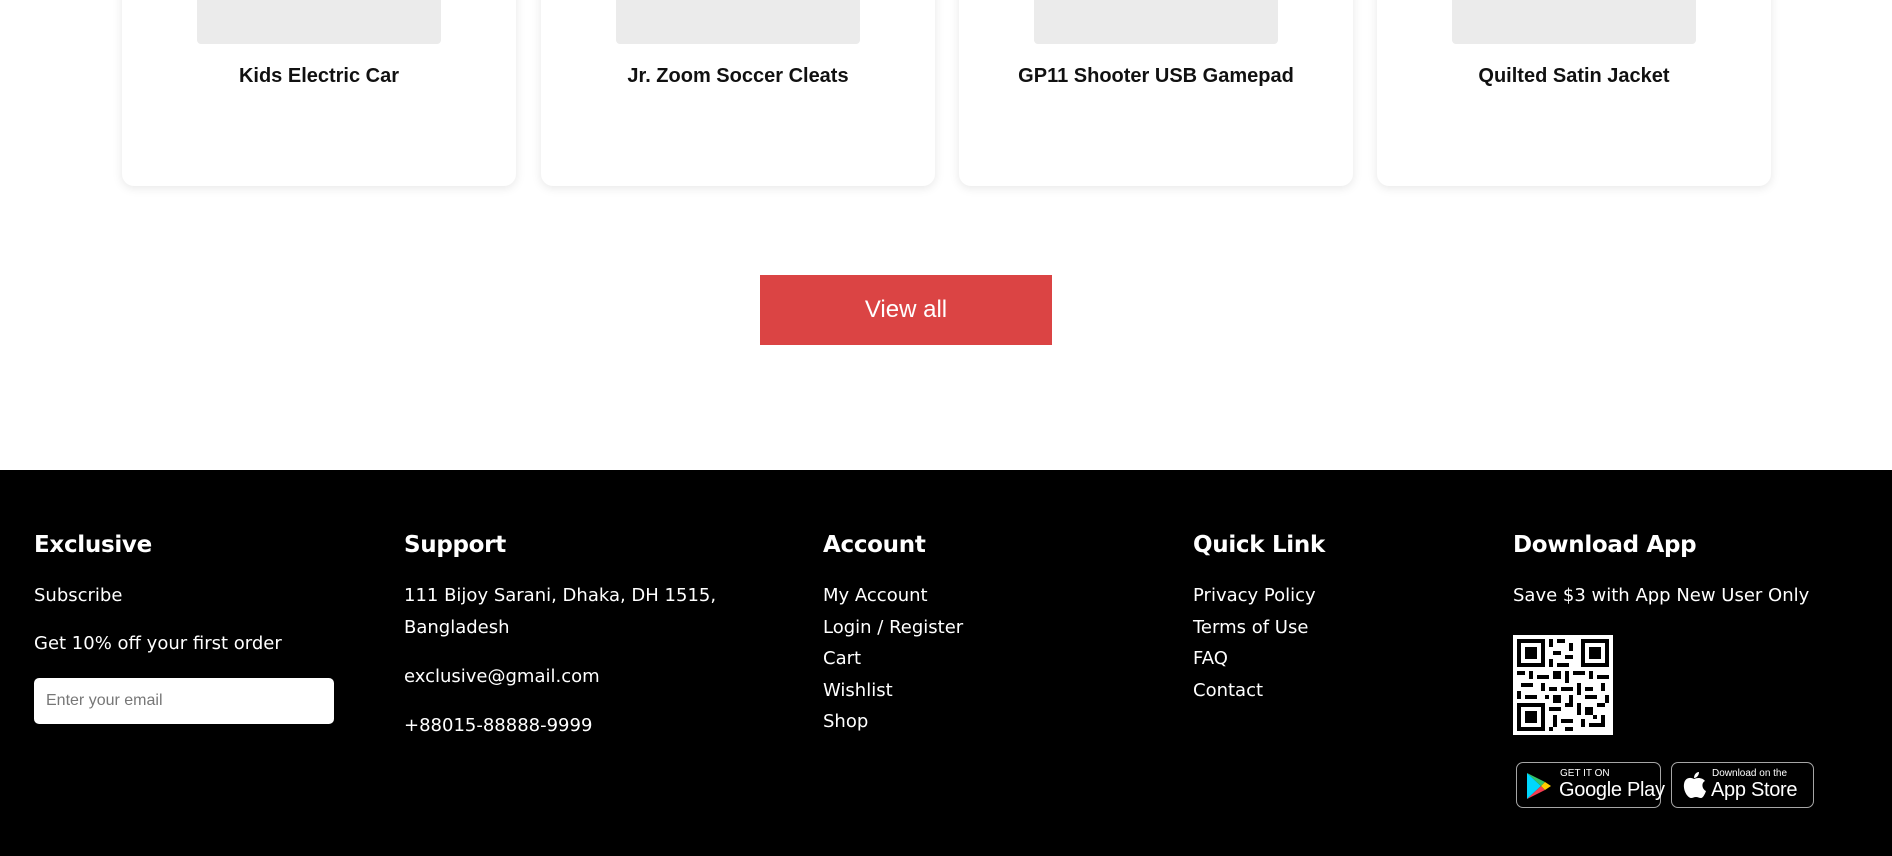 The image size is (1892, 856). What do you see at coordinates (1694, 785) in the screenshot?
I see `apple-icon` at bounding box center [1694, 785].